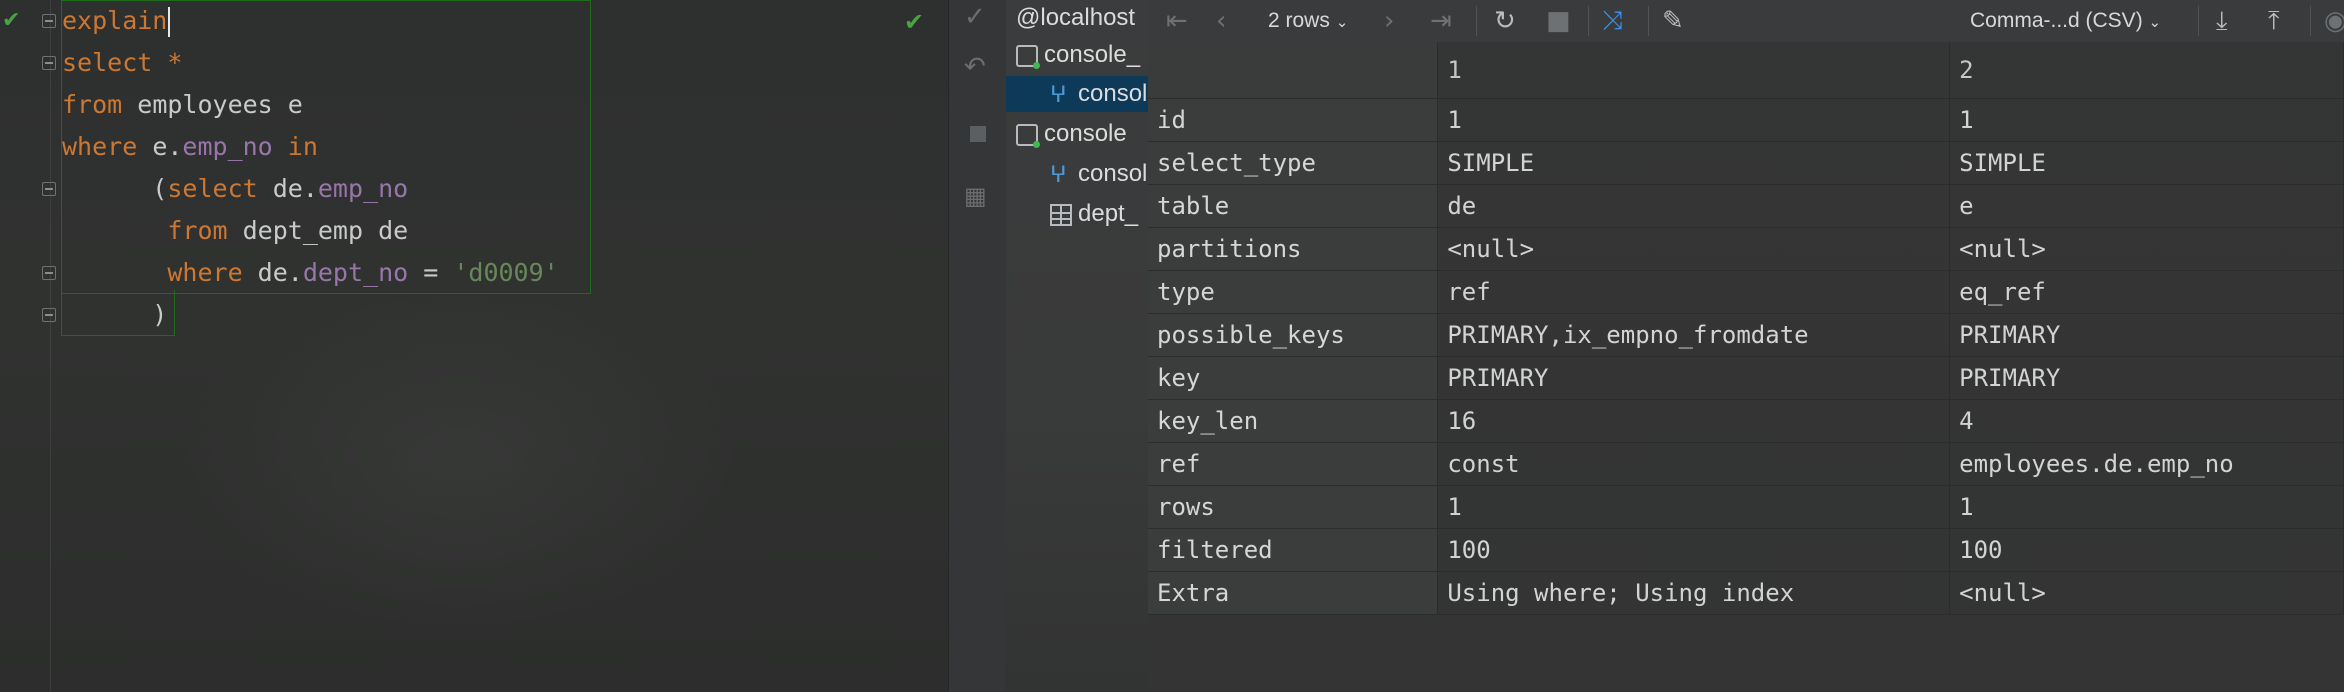 The width and height of the screenshot is (2344, 692). Describe the element at coordinates (1293, 507) in the screenshot. I see `row-header-cell: rows` at that location.